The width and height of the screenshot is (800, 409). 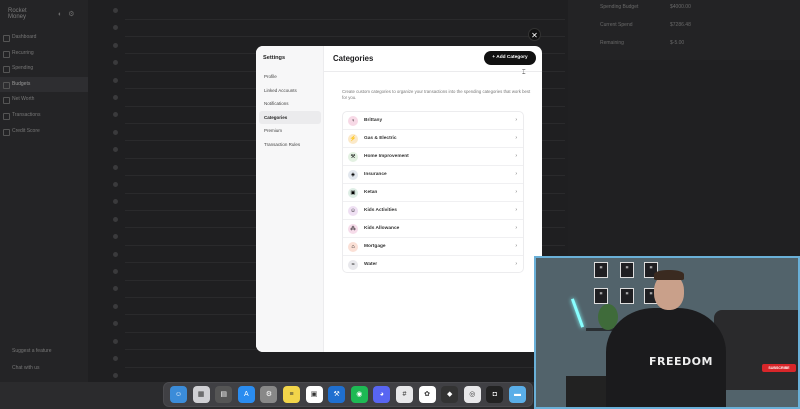 What do you see at coordinates (359, 394) in the screenshot?
I see `spotify-icon: ◉` at bounding box center [359, 394].